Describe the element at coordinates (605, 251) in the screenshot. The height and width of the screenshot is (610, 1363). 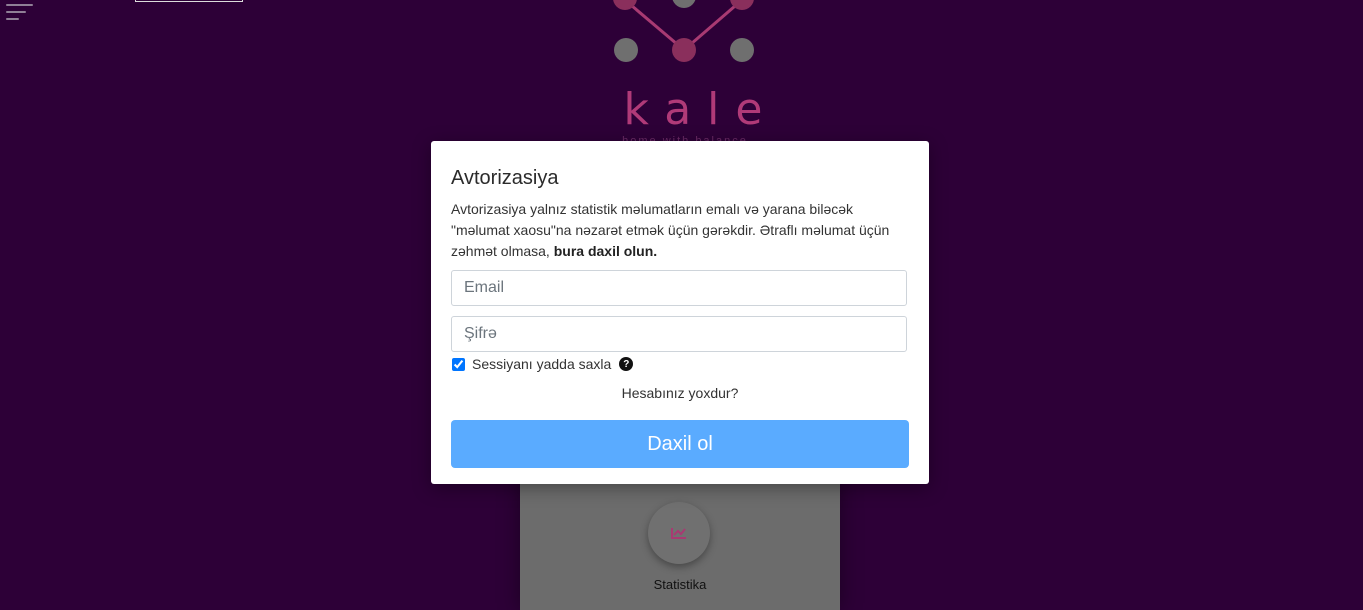
I see `info-link: bura daxil olun.` at that location.